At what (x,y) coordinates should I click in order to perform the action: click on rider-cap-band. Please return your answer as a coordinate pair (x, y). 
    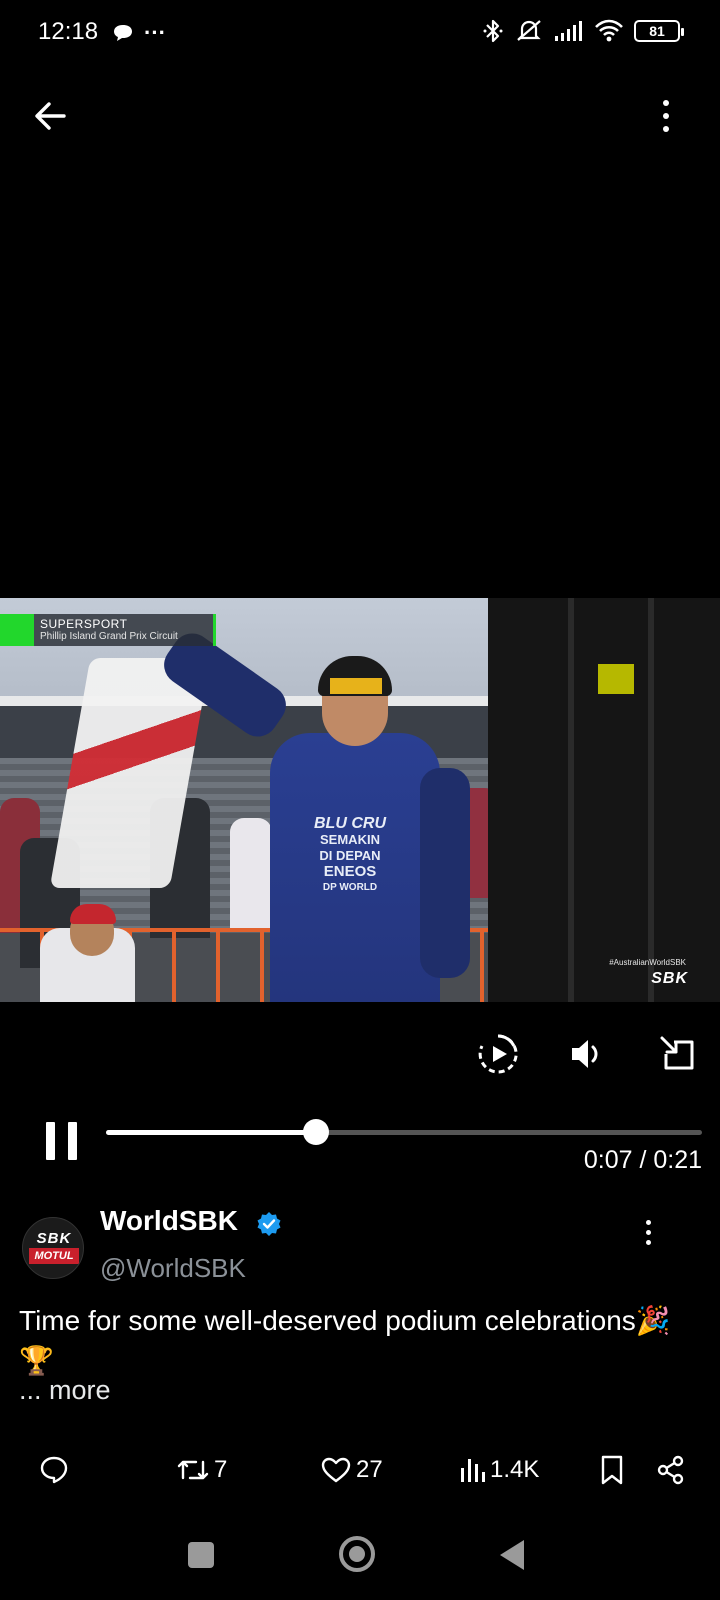
    Looking at the image, I should click on (356, 686).